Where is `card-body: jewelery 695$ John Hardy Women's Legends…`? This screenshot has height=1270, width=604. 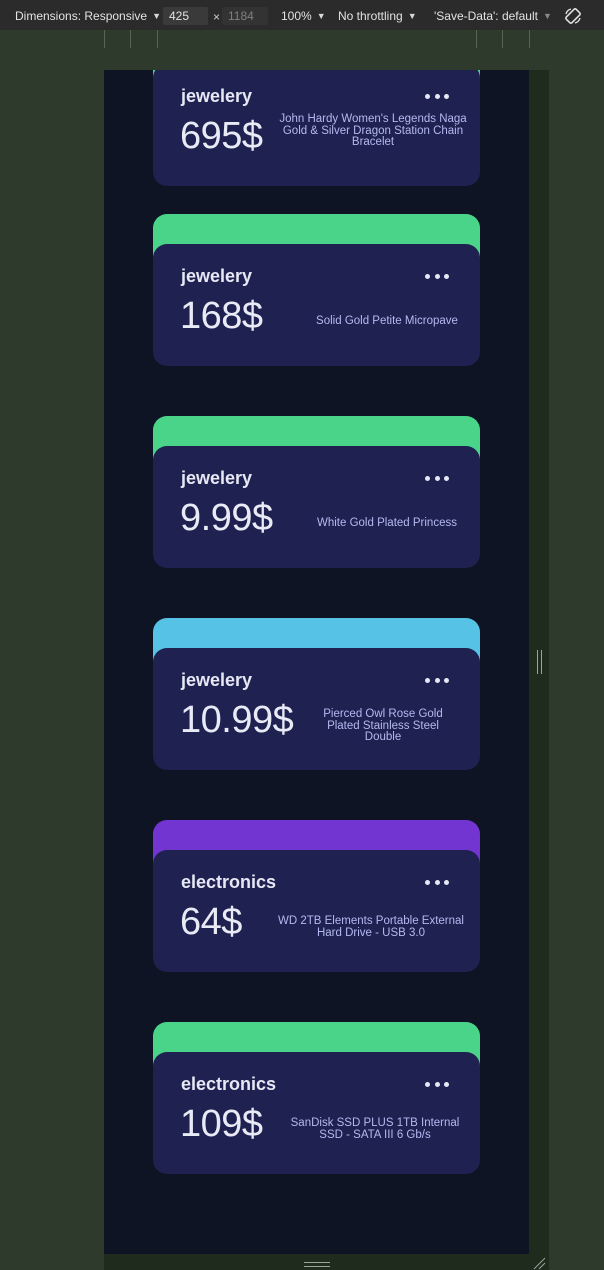 card-body: jewelery 695$ John Hardy Women's Legends… is located at coordinates (316, 128).